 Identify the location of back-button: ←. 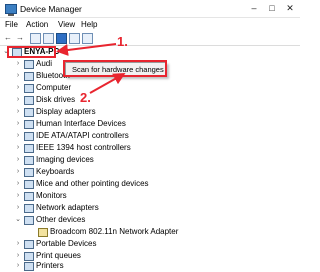
(8, 38).